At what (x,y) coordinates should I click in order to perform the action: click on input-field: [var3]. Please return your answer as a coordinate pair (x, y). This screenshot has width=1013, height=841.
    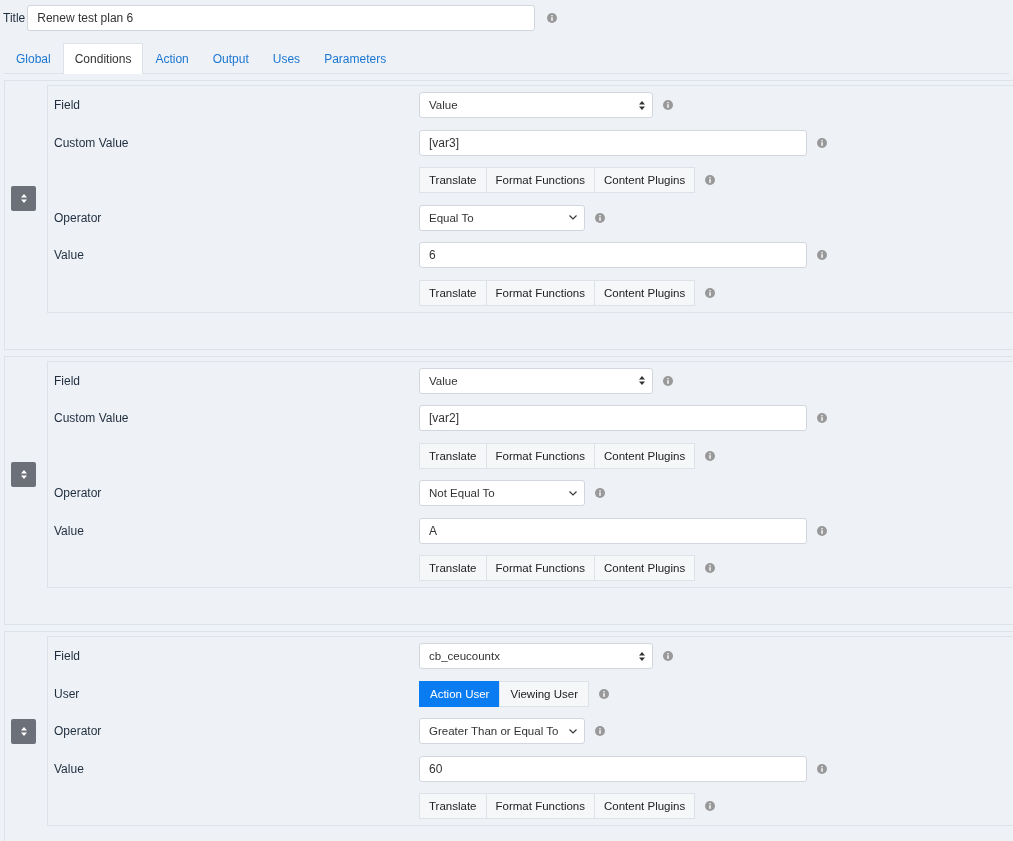
    Looking at the image, I should click on (613, 142).